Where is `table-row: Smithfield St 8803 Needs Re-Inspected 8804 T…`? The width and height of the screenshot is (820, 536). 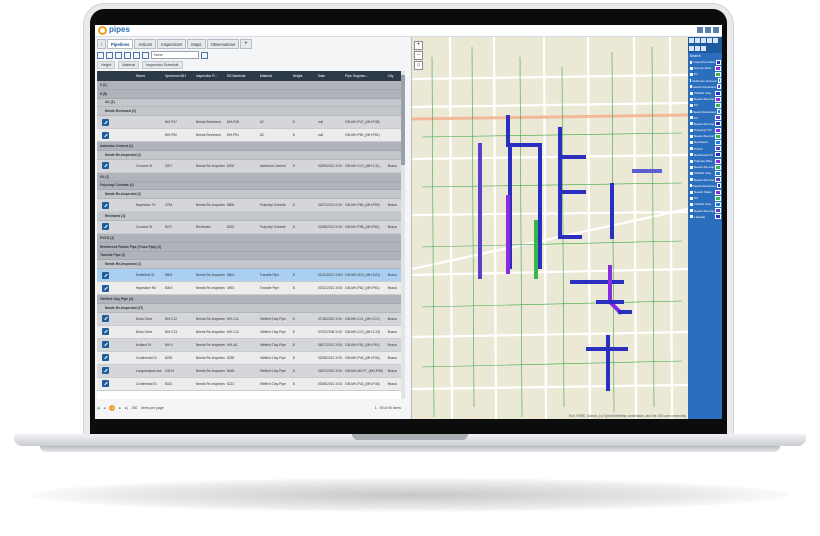 table-row: Smithfield St 8803 Needs Re-Inspected 8804 T… is located at coordinates (251, 276).